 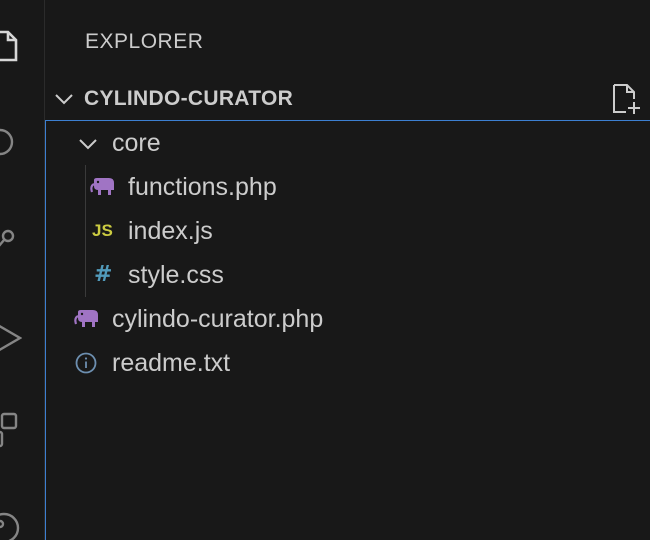 What do you see at coordinates (11, 430) in the screenshot?
I see `extensions-icon` at bounding box center [11, 430].